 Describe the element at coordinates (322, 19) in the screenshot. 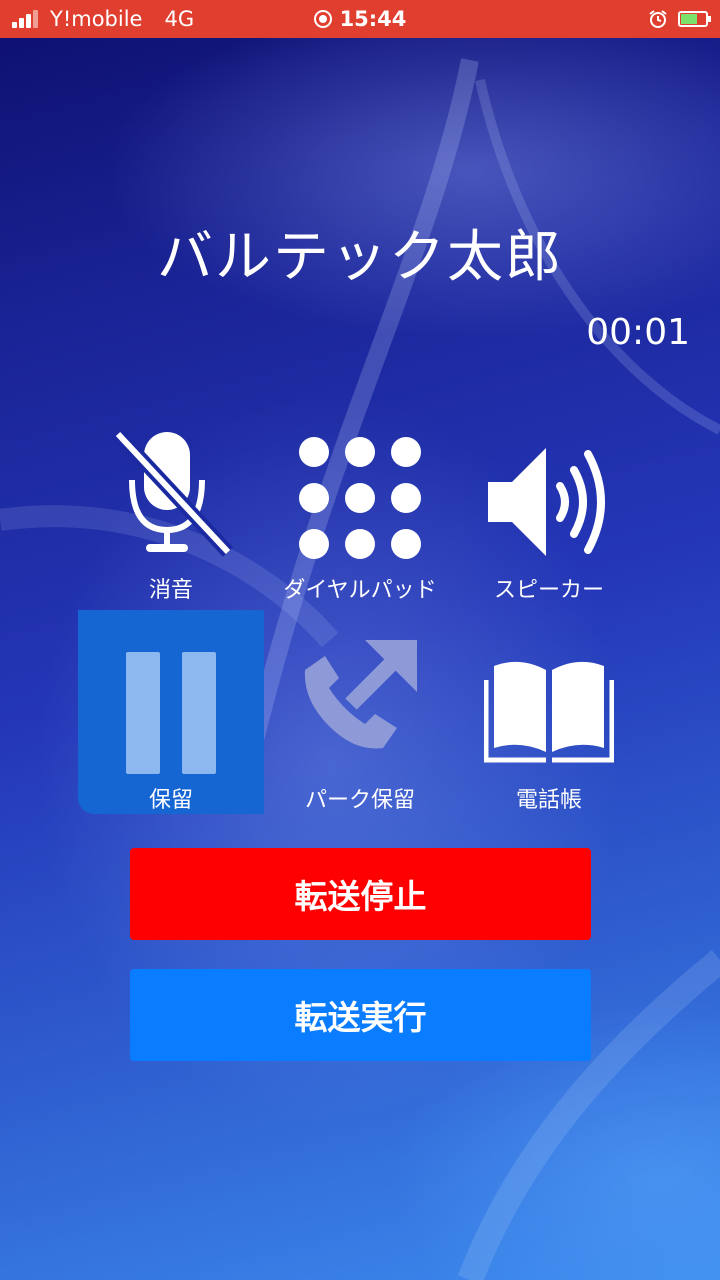

I see `screen-record-icon` at that location.